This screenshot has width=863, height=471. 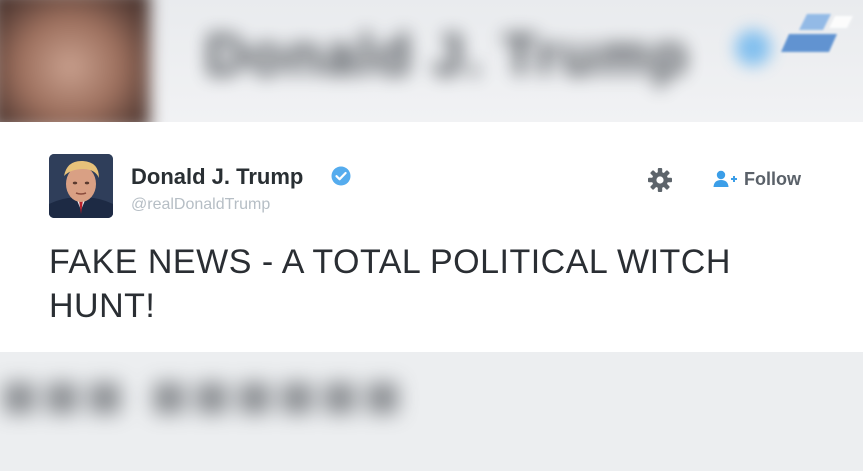 I want to click on follow-button: Follow, so click(x=756, y=179).